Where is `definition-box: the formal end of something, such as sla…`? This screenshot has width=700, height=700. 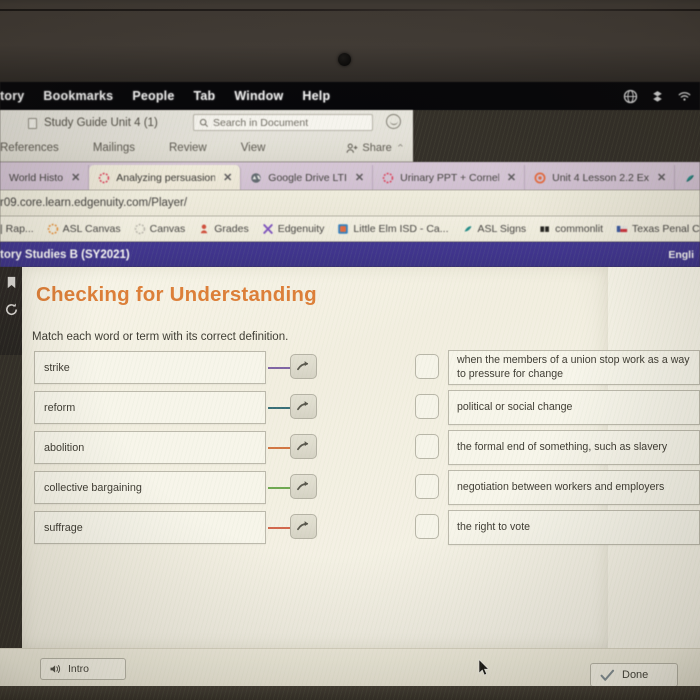
definition-box: the formal end of something, such as sla… is located at coordinates (574, 447).